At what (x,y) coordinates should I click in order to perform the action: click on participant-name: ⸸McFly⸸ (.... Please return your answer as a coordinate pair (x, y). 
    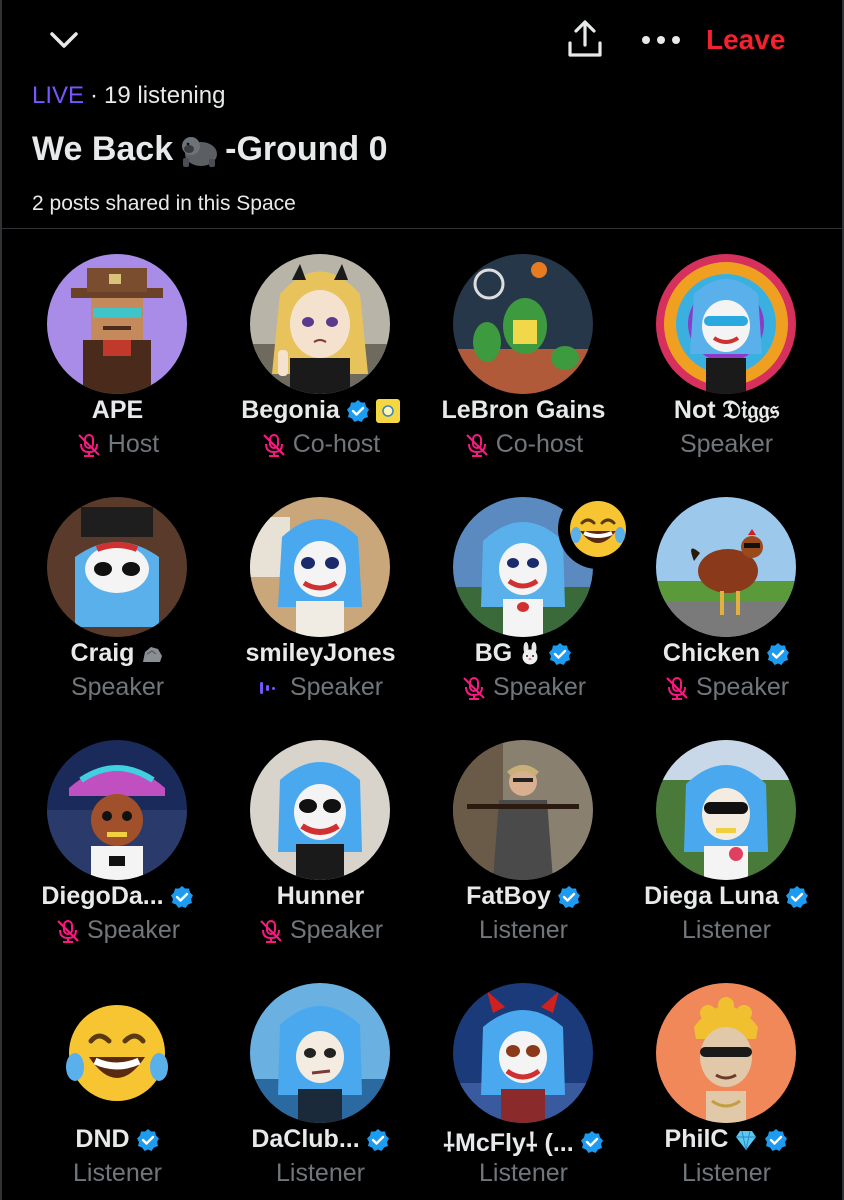
    Looking at the image, I should click on (508, 1143).